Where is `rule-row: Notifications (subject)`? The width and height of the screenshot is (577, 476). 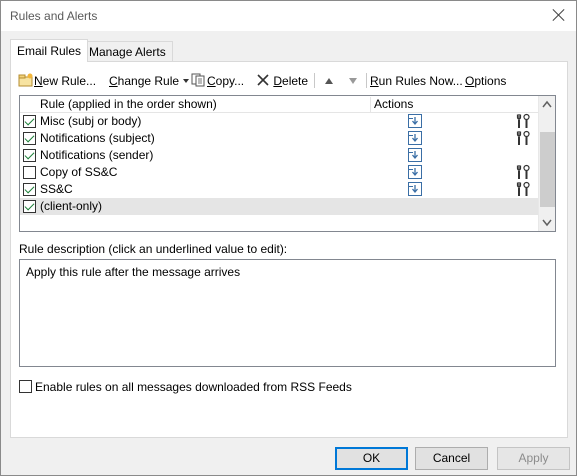
rule-row: Notifications (subject) is located at coordinates (279, 138).